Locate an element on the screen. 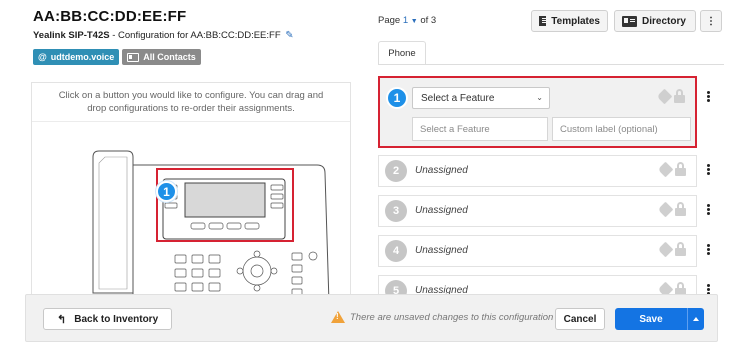 The width and height of the screenshot is (735, 348). warning-icon is located at coordinates (338, 317).